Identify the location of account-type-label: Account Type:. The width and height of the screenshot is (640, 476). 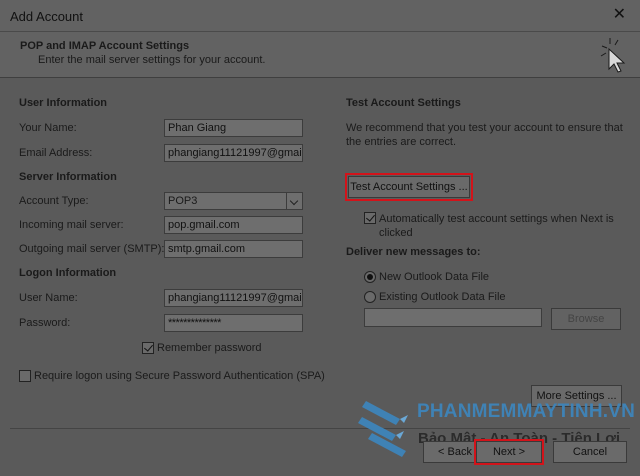
(54, 201).